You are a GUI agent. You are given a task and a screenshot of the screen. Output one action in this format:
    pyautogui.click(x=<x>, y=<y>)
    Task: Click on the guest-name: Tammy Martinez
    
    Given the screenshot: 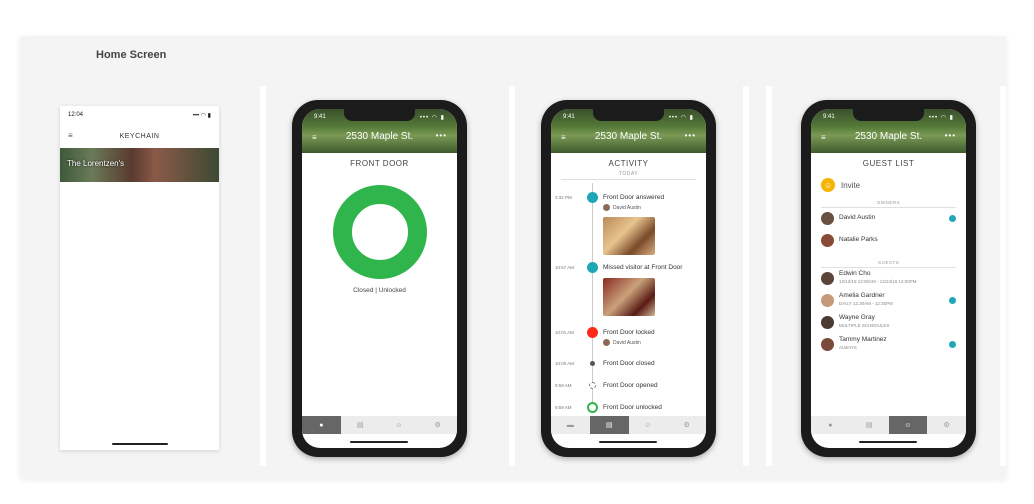 What is the action you would take?
    pyautogui.click(x=863, y=339)
    